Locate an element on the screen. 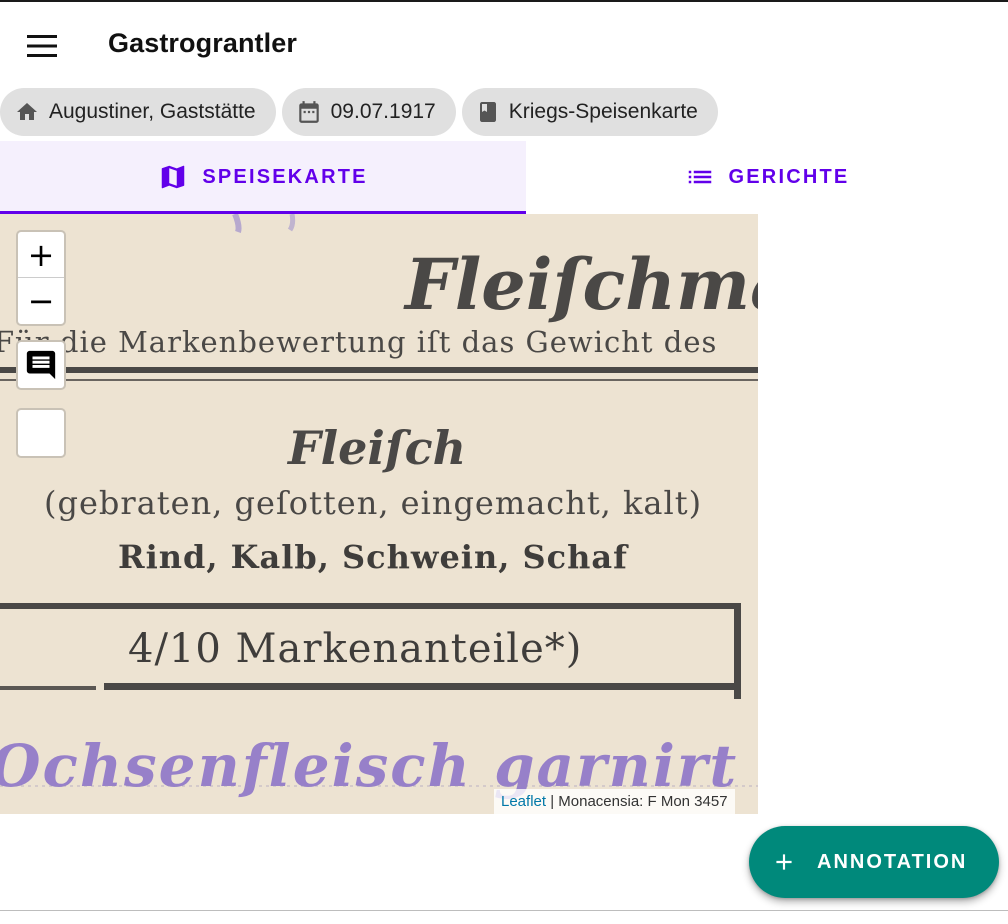 Image resolution: width=1008 pixels, height=924 pixels. plus-icon is located at coordinates (784, 862).